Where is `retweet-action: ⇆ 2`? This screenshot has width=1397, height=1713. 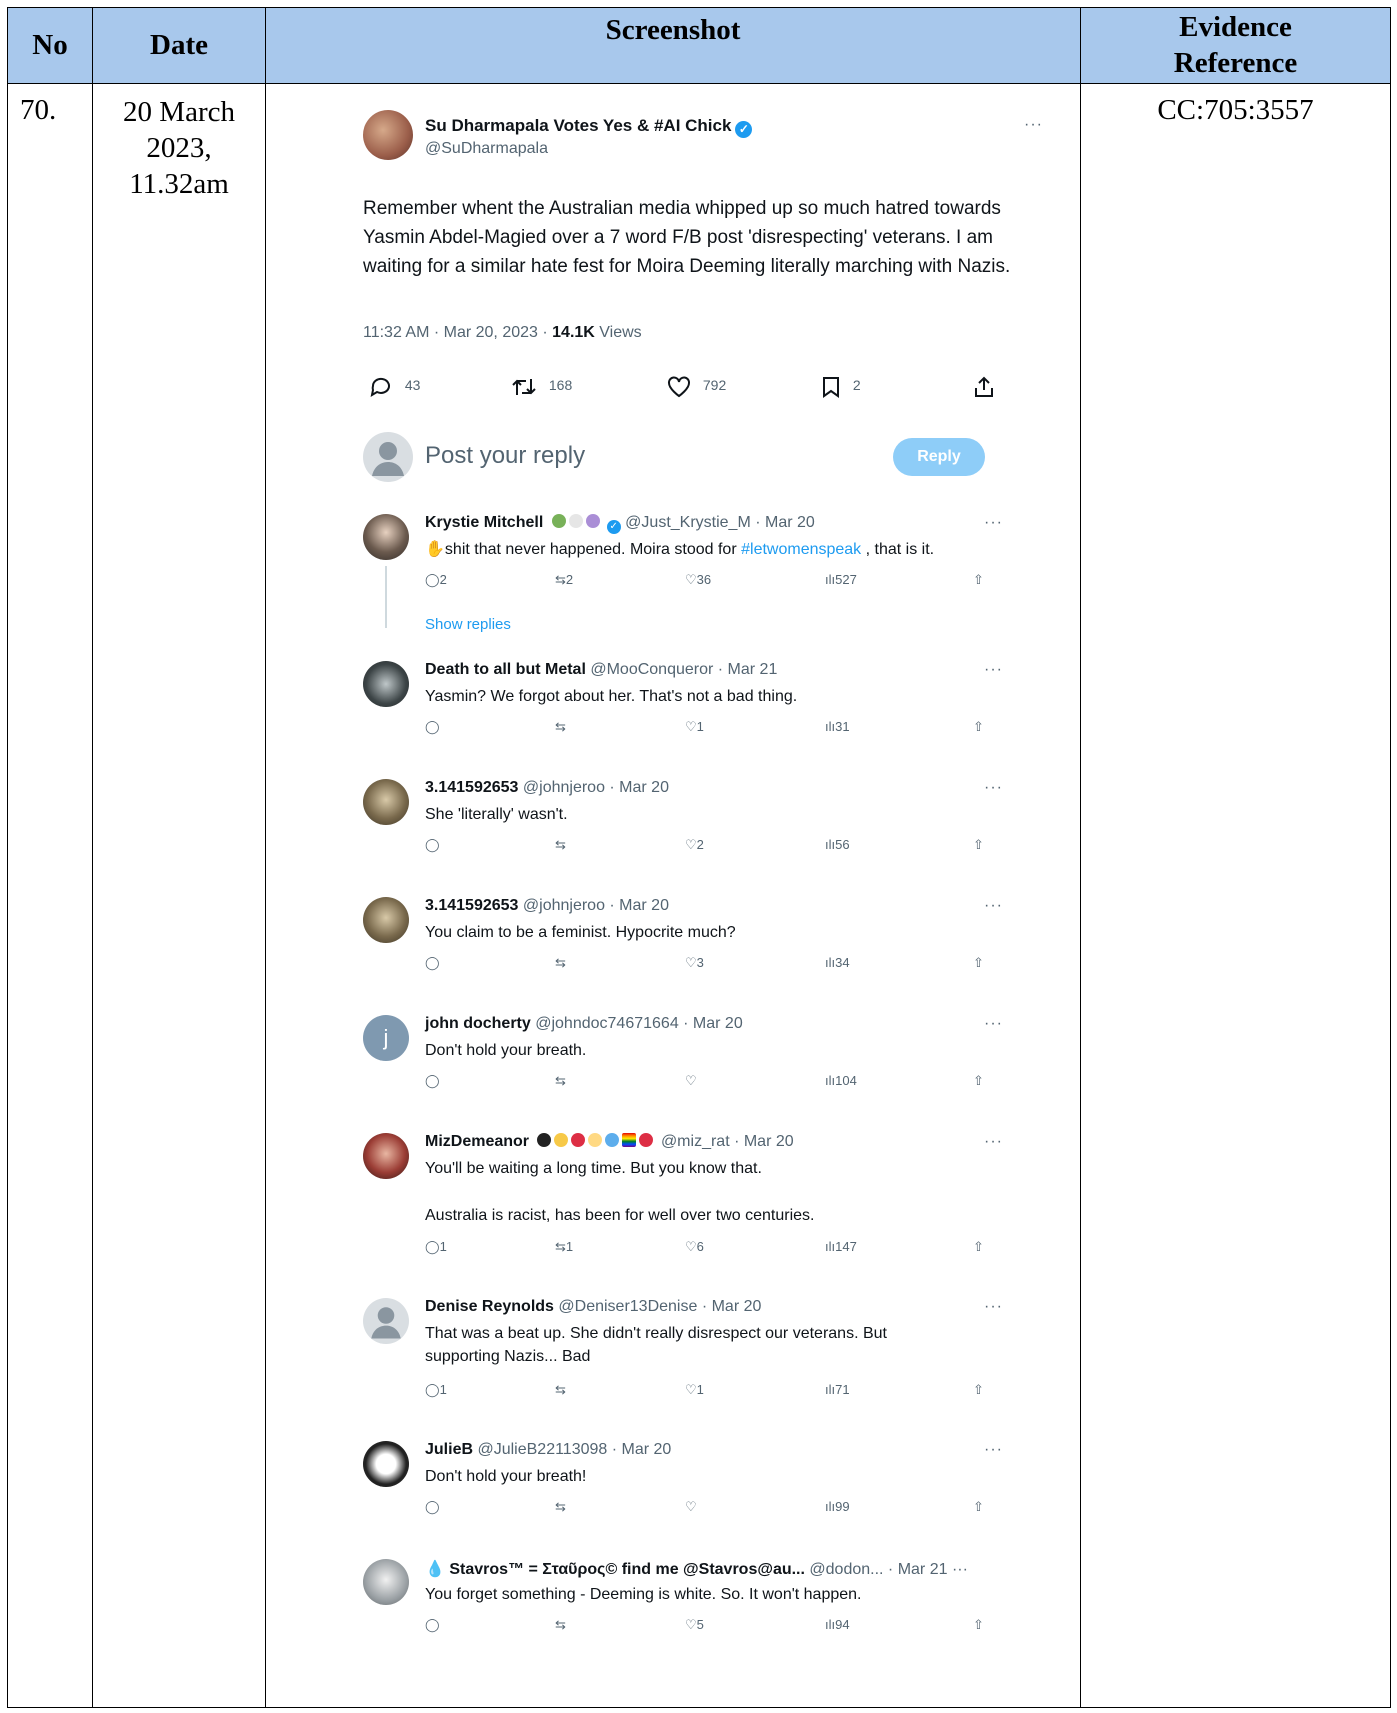
retweet-action: ⇆ 2 is located at coordinates (564, 580).